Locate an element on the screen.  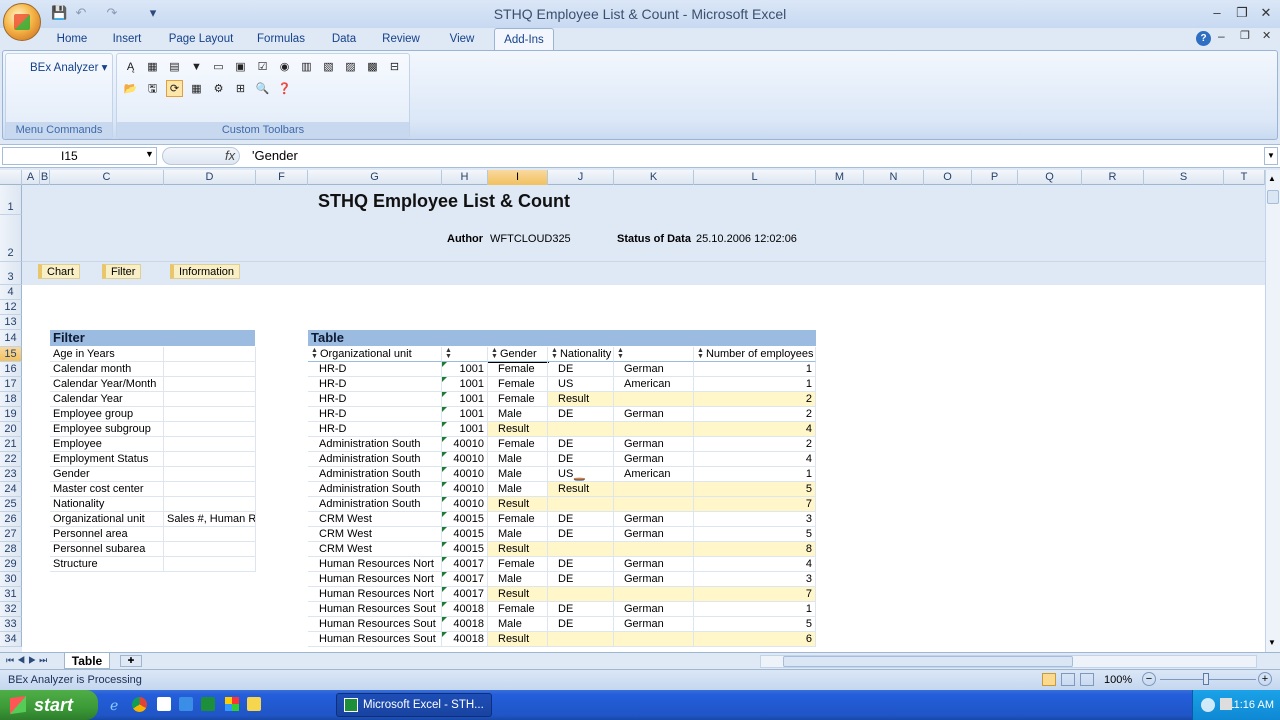
column-header: T is located at coordinates (1244, 177).